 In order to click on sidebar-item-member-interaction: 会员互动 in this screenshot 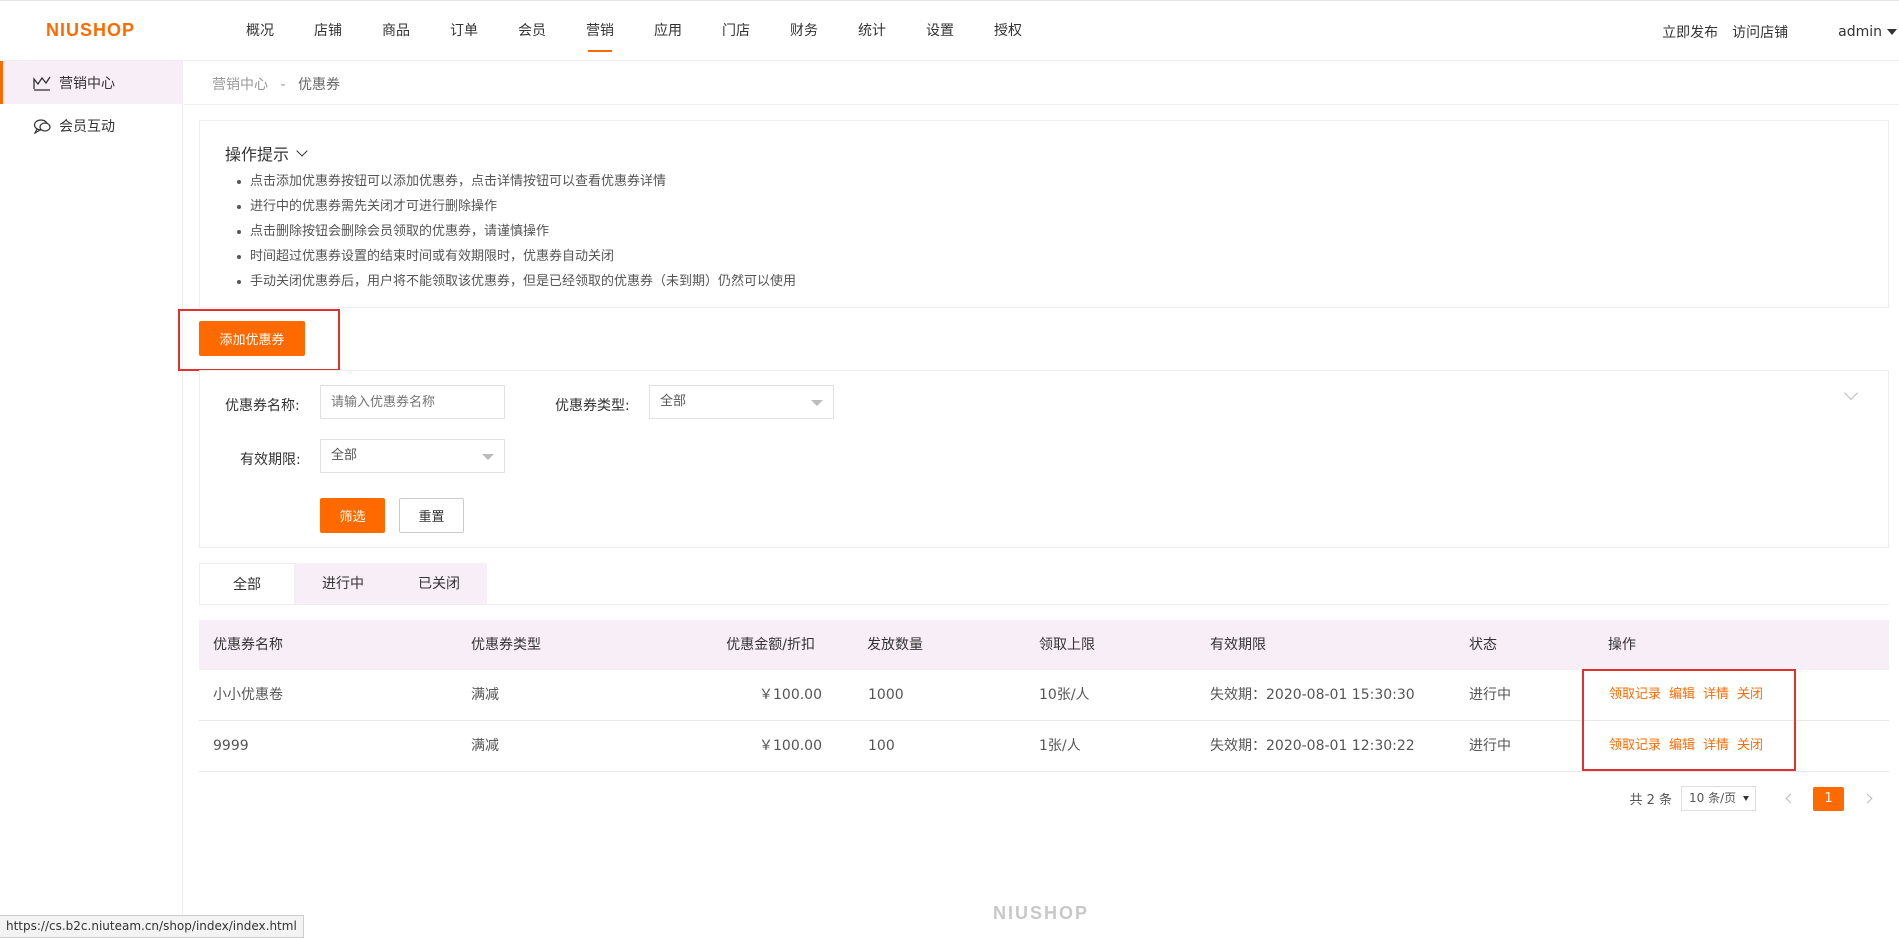, I will do `click(91, 125)`.